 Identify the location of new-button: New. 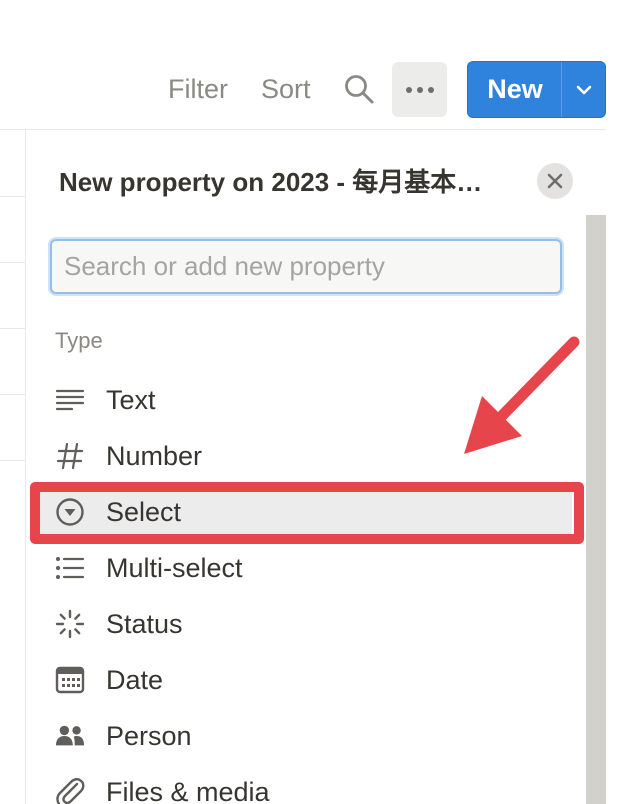
(514, 89).